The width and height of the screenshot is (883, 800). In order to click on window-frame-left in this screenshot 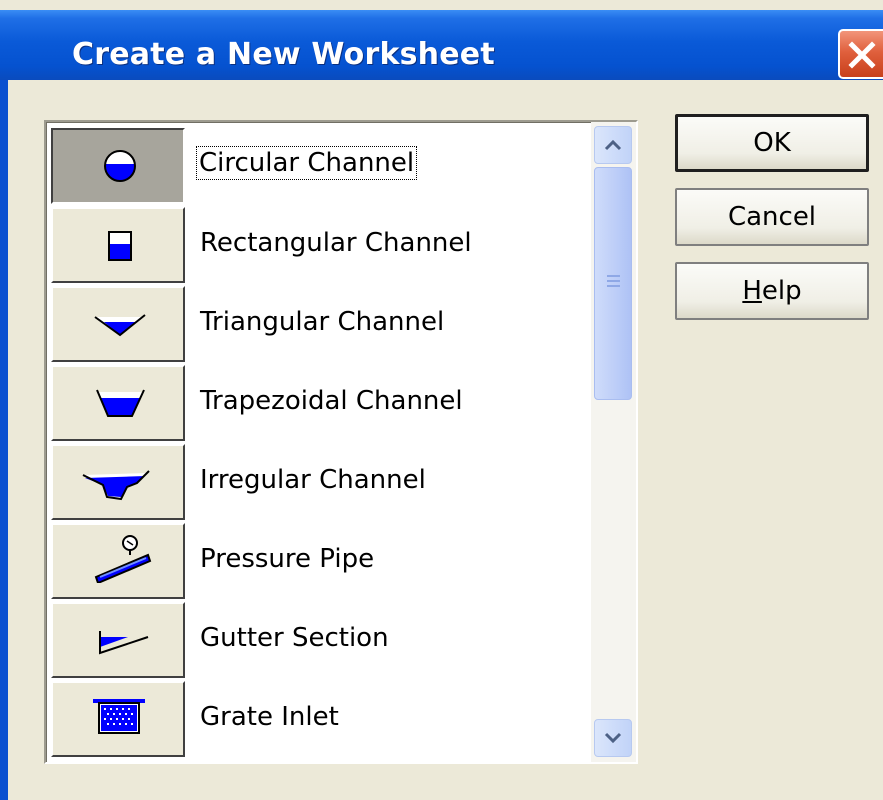, I will do `click(4, 440)`.